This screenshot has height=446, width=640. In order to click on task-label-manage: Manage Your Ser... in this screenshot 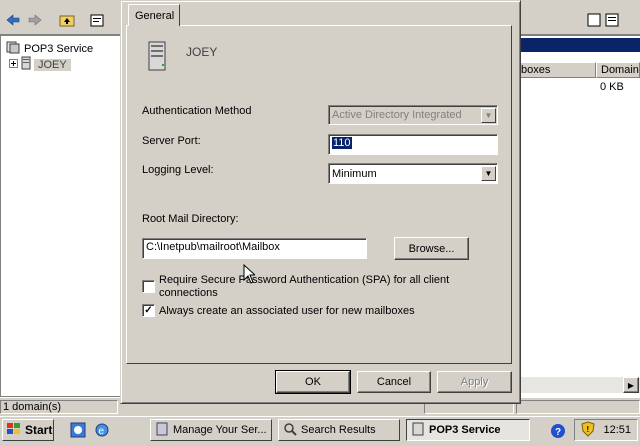, I will do `click(220, 430)`.